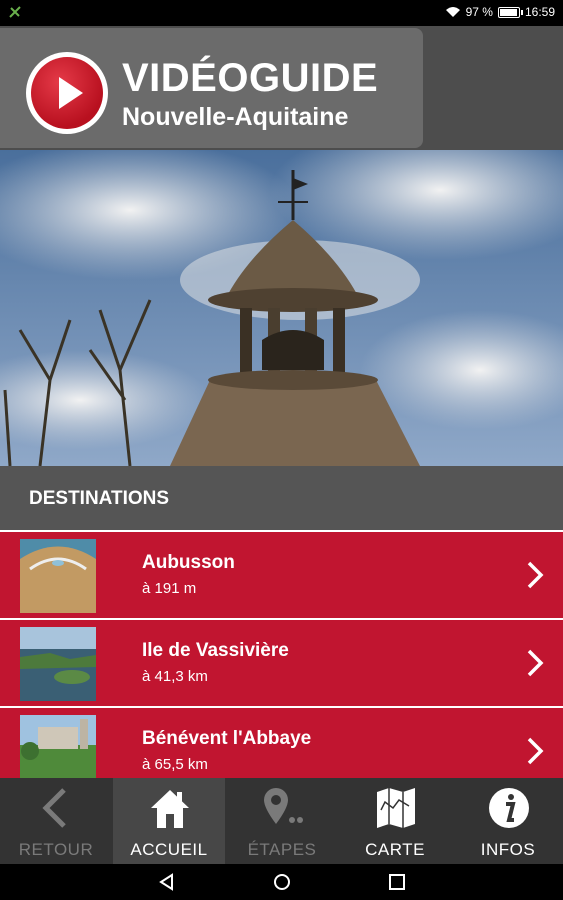  I want to click on nav-home: ACCUEIL, so click(169, 821).